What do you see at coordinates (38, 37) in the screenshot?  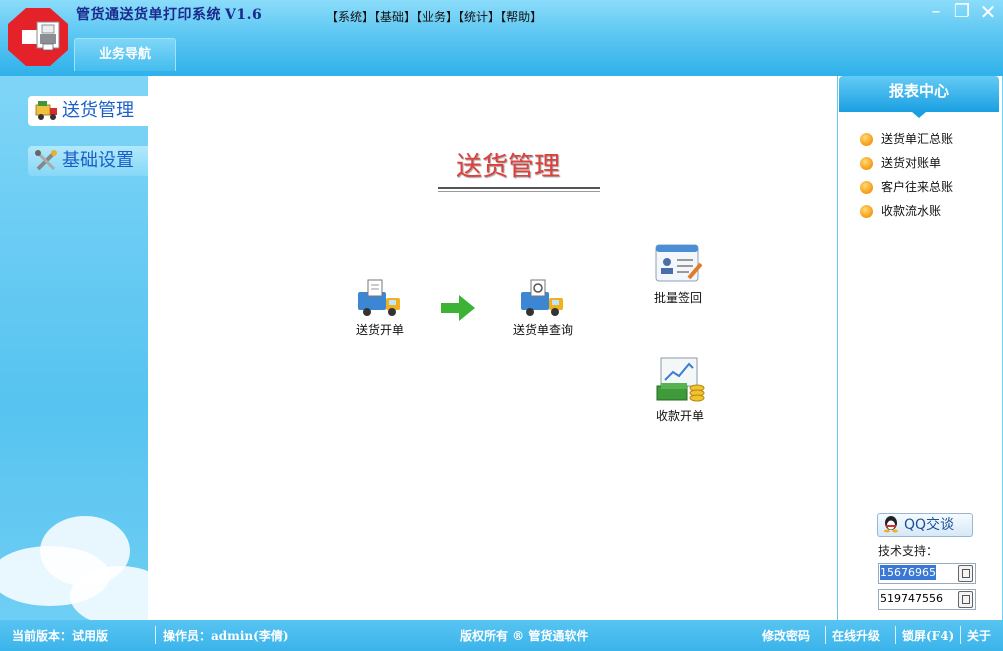 I see `printer-logo-icon` at bounding box center [38, 37].